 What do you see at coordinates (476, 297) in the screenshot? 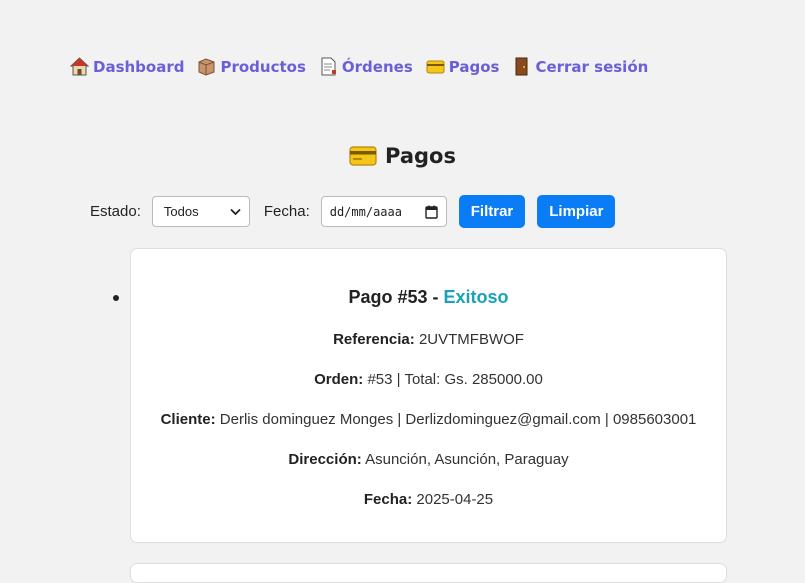
I see `payment-status: Exitoso` at bounding box center [476, 297].